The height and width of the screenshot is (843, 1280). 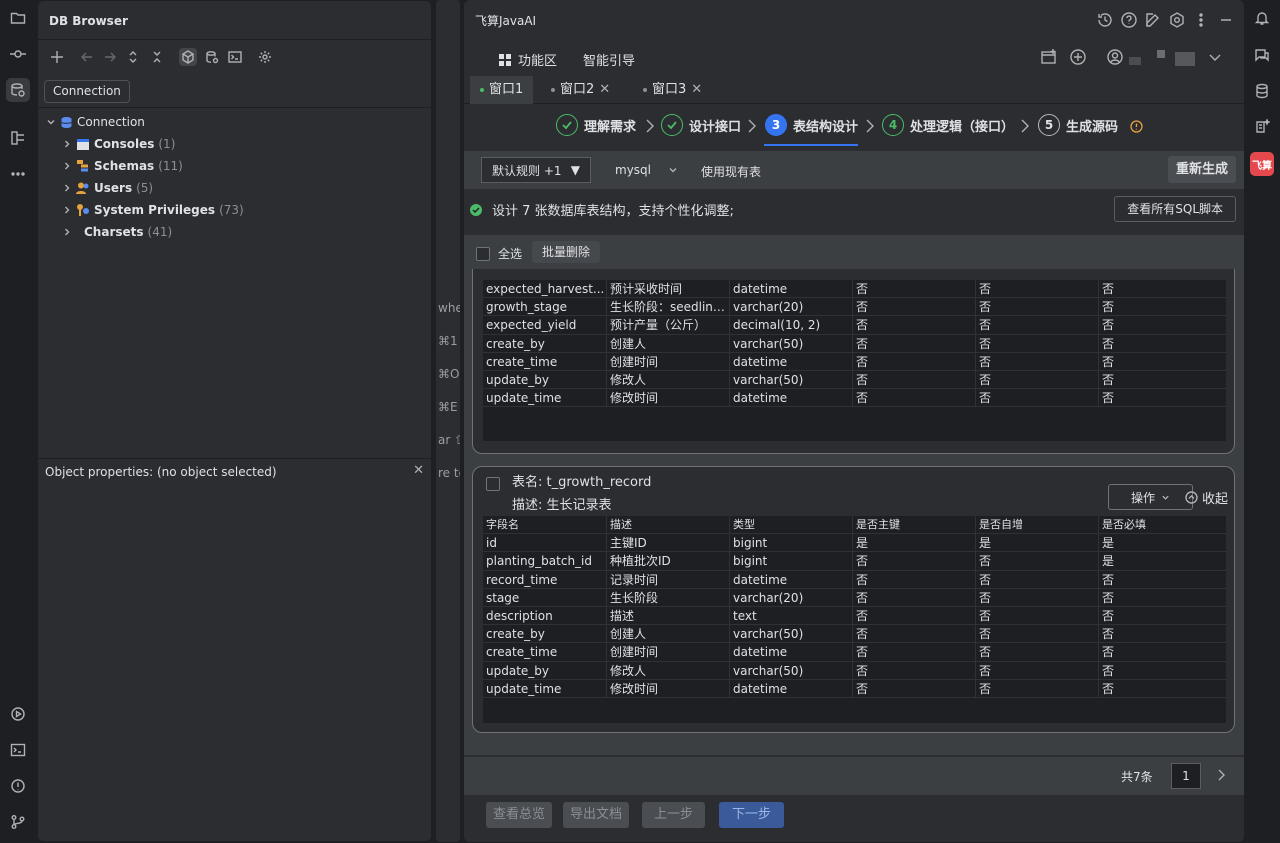 I want to click on db-browser-icon, so click(x=18, y=90).